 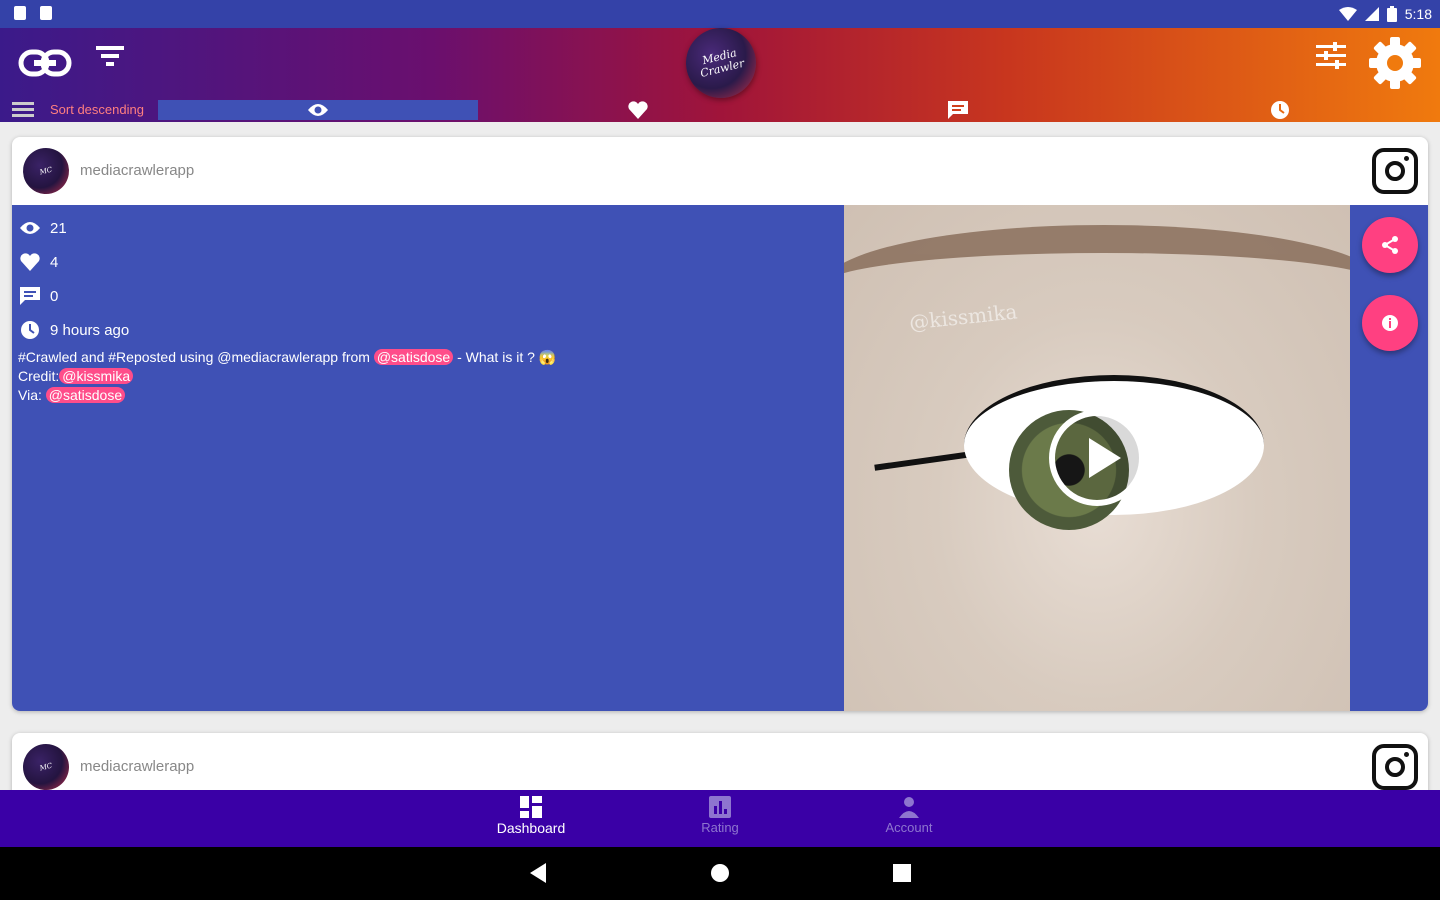 What do you see at coordinates (909, 807) in the screenshot?
I see `account-icon` at bounding box center [909, 807].